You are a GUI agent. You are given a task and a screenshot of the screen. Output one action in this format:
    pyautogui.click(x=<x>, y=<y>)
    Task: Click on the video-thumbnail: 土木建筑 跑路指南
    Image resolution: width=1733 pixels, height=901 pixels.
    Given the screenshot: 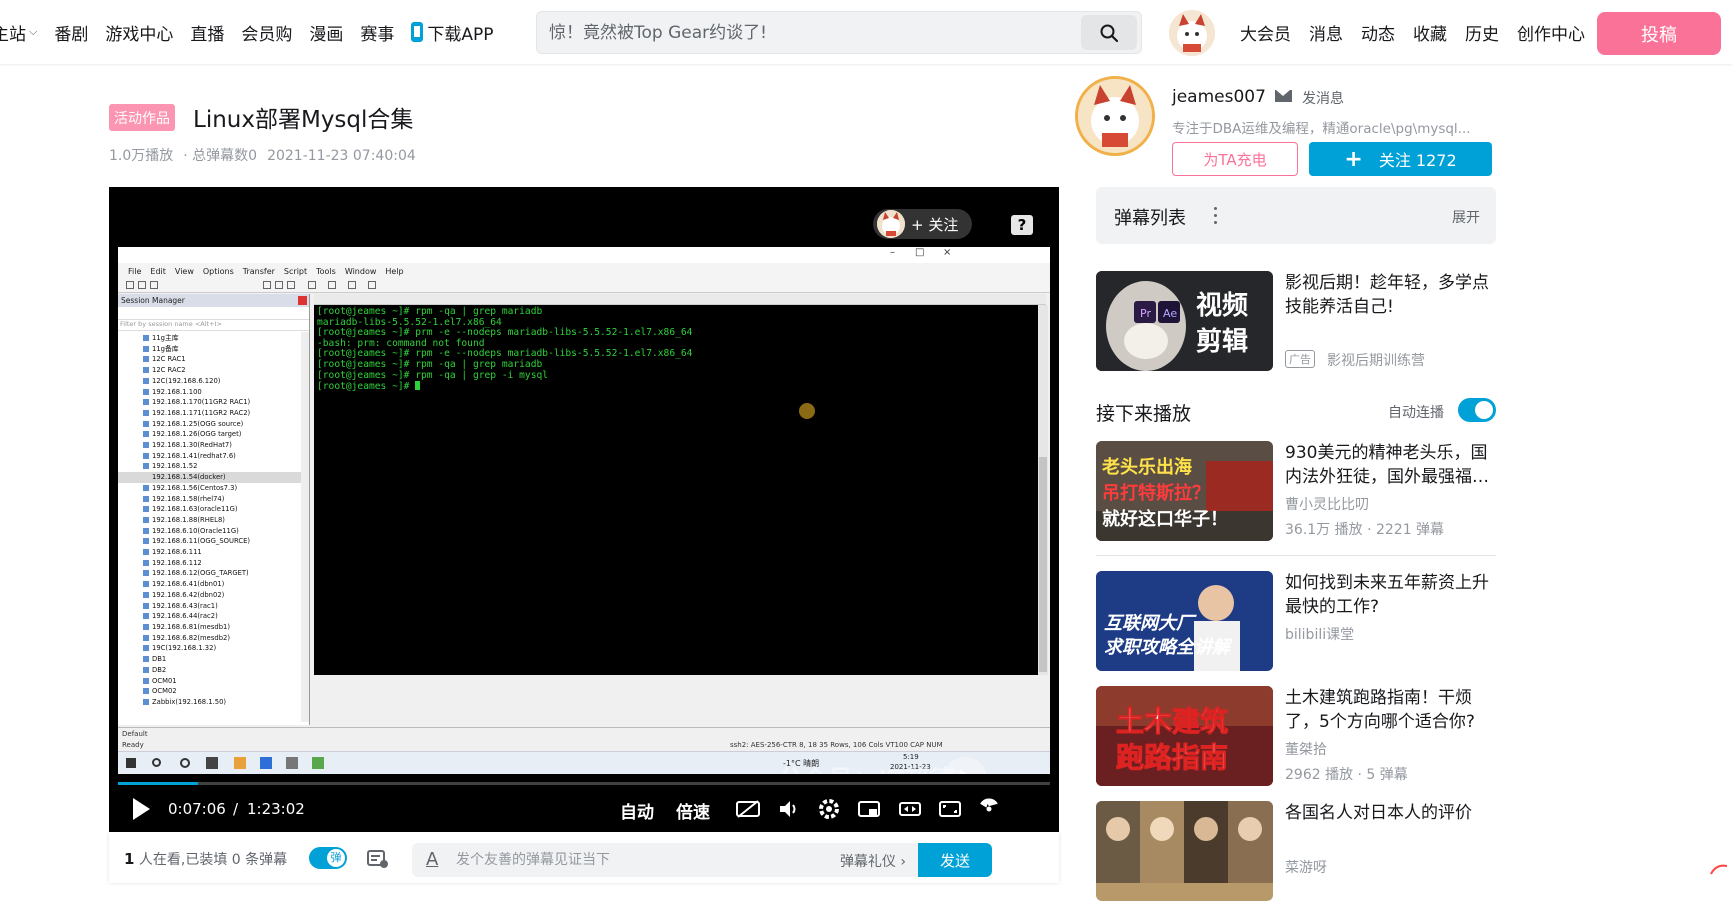 What is the action you would take?
    pyautogui.click(x=1184, y=736)
    